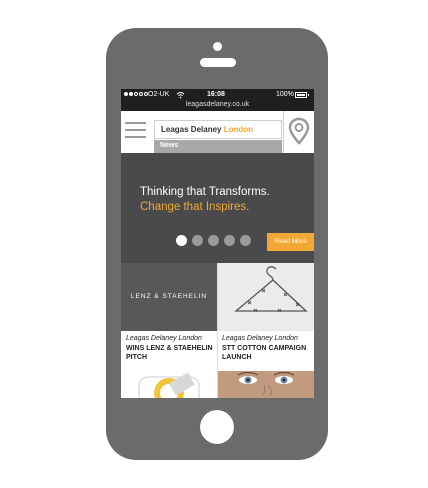  What do you see at coordinates (169, 384) in the screenshot?
I see `news-image-partial` at bounding box center [169, 384].